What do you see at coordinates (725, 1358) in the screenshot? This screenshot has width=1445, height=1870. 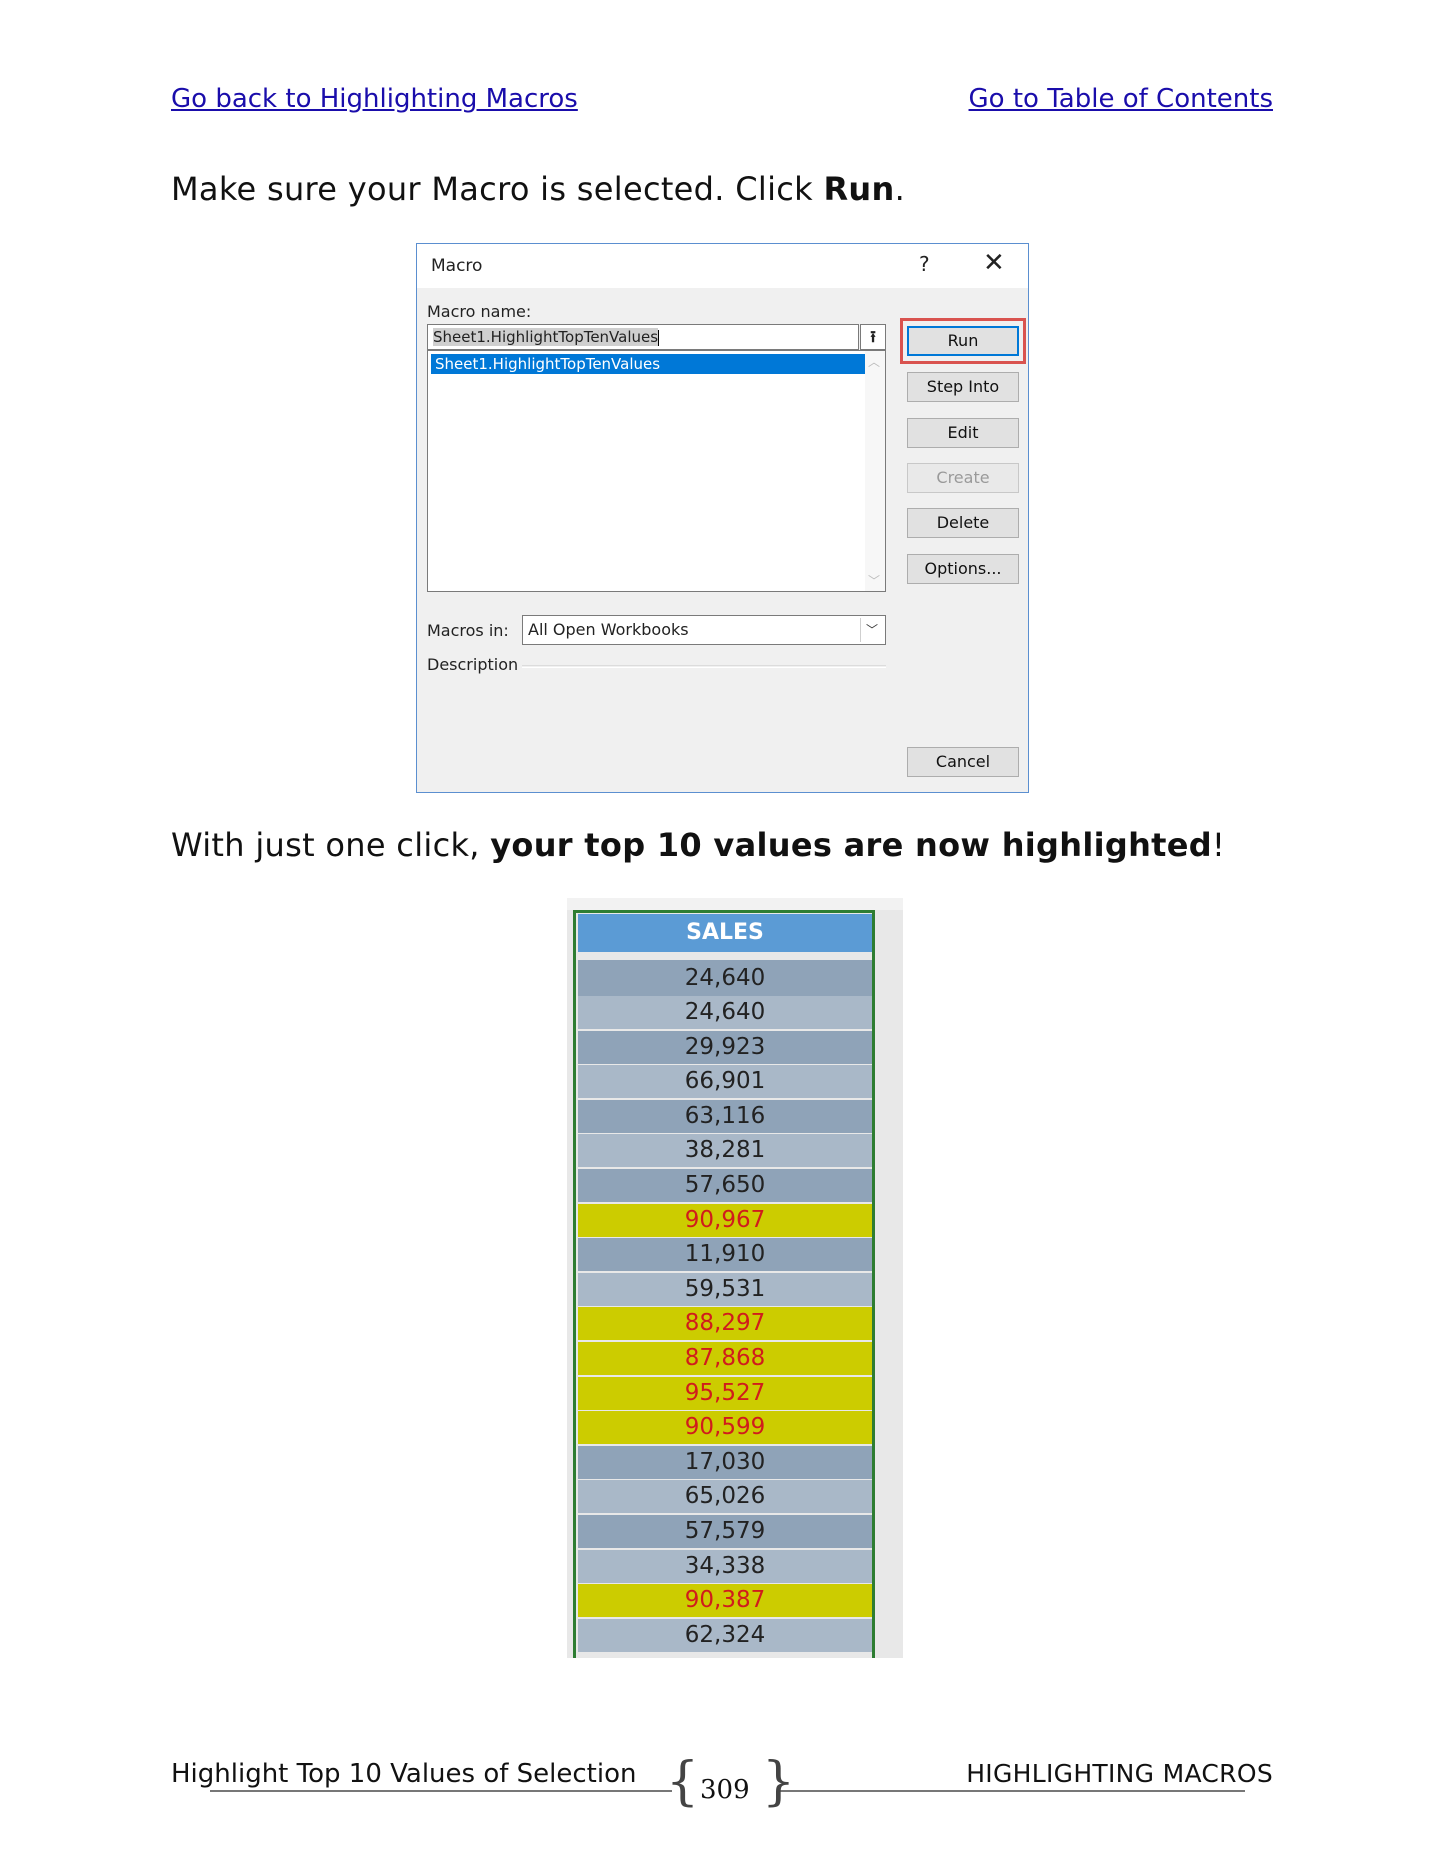 I see `sales-cell: 87,868` at bounding box center [725, 1358].